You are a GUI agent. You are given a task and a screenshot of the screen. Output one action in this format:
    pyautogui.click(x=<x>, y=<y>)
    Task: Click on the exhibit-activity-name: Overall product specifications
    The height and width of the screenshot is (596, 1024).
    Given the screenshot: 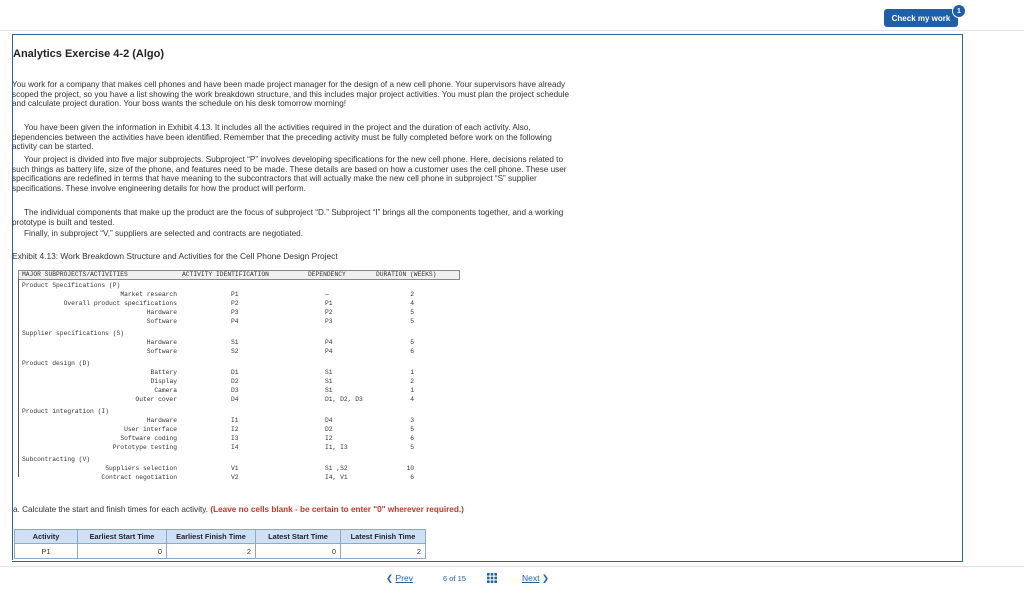 What is the action you would take?
    pyautogui.click(x=120, y=303)
    